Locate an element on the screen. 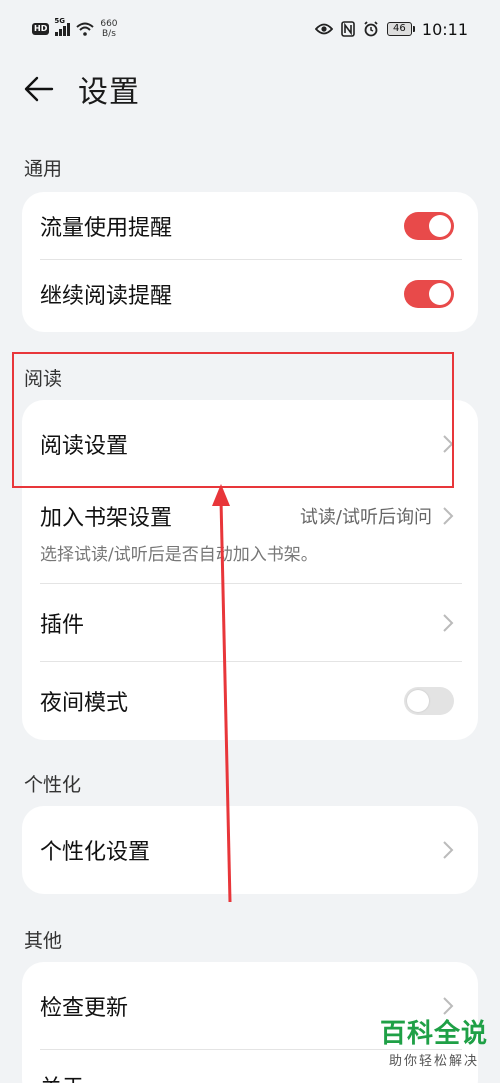 This screenshot has height=1083, width=500. hd-badge: HD is located at coordinates (41, 29).